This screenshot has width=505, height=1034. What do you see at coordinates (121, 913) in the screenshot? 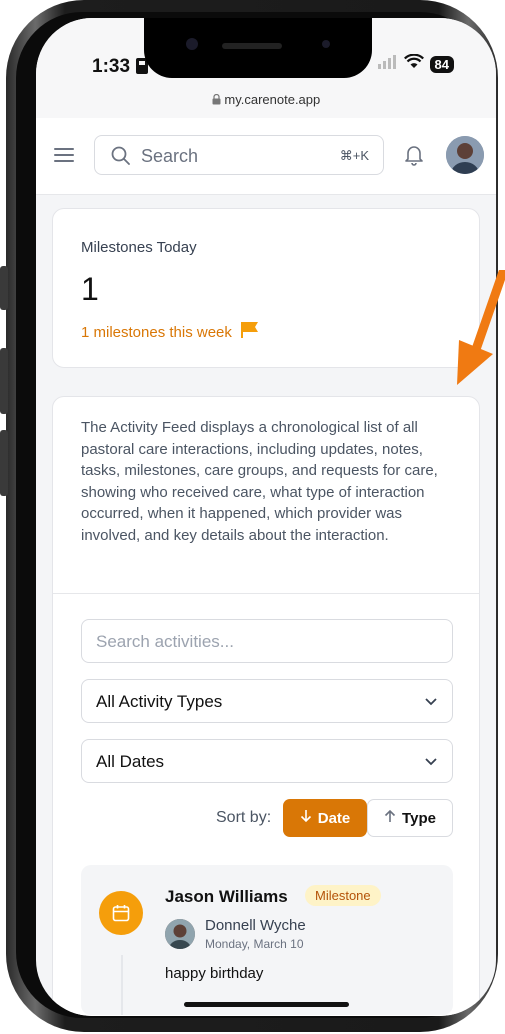
I see `calendar-icon` at bounding box center [121, 913].